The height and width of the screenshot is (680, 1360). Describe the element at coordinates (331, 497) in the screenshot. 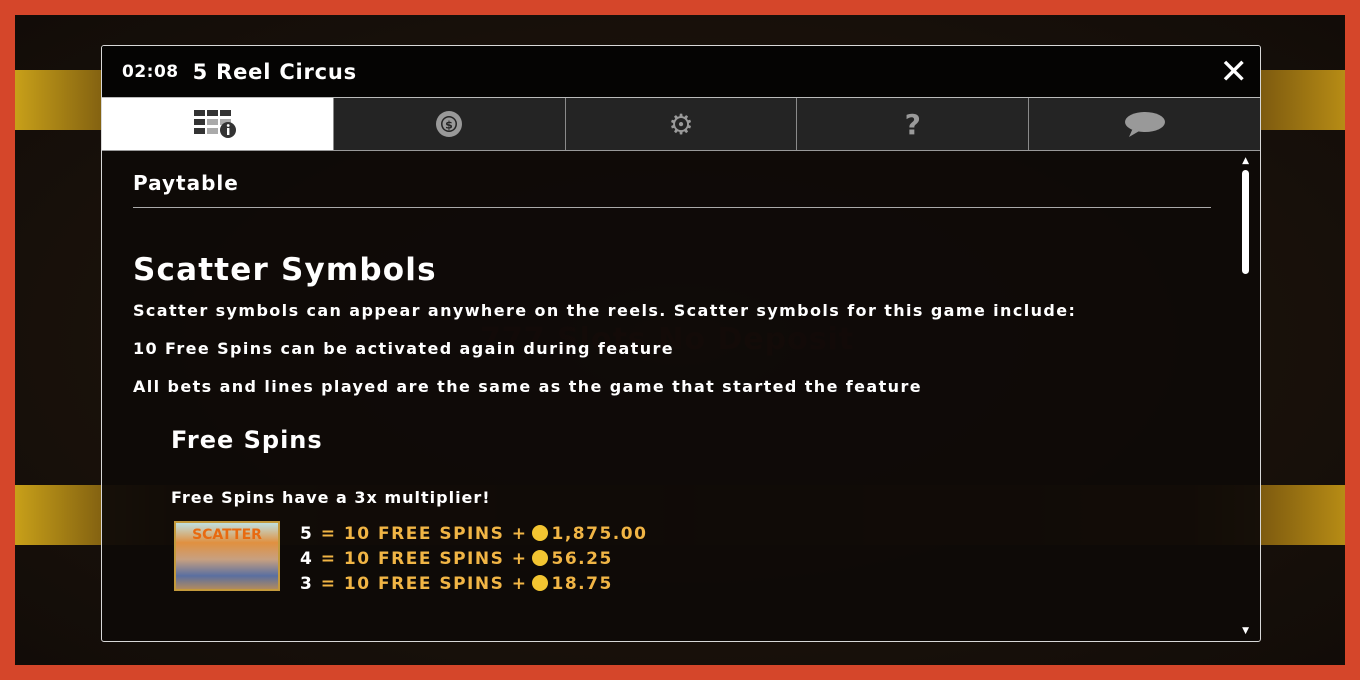

I see `multiplier-note: Free Spins have a 3x multiplier!` at that location.